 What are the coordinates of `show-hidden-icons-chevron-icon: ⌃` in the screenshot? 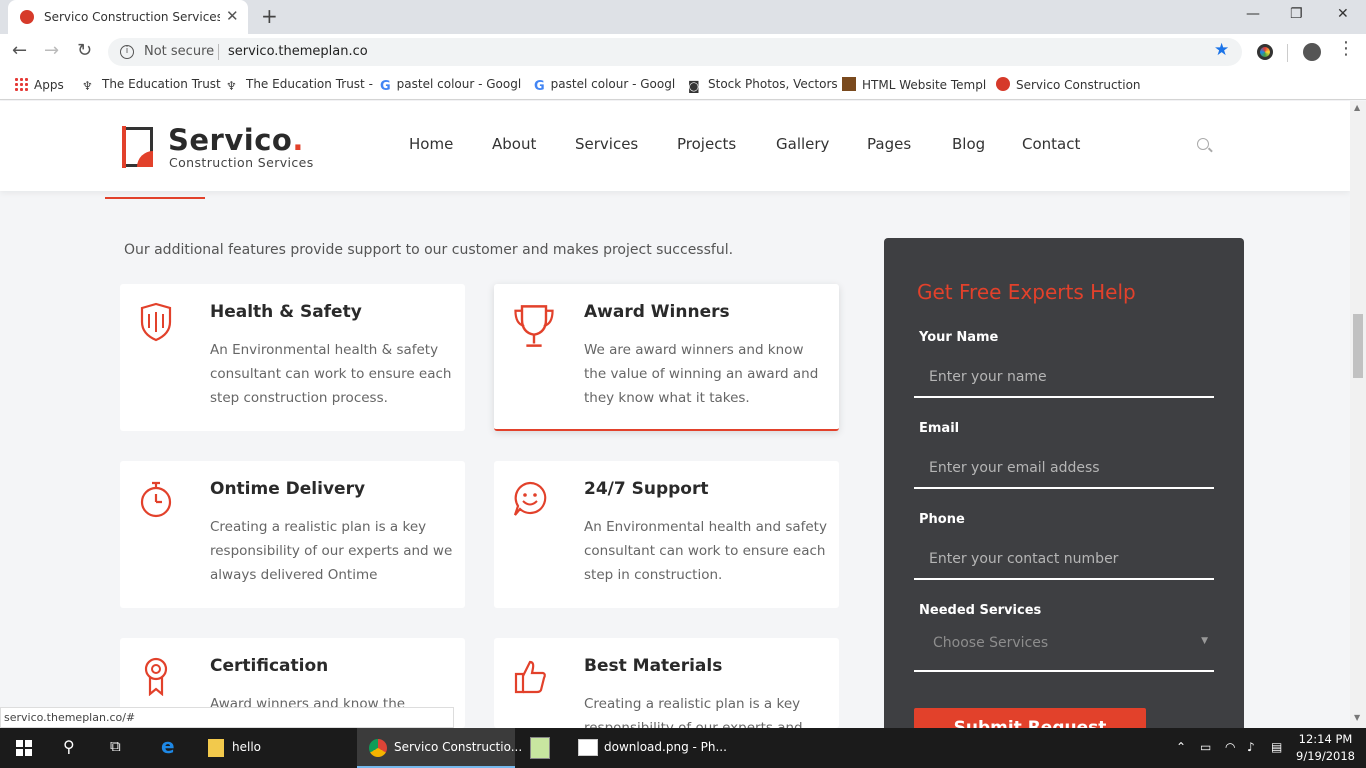 It's located at (1181, 747).